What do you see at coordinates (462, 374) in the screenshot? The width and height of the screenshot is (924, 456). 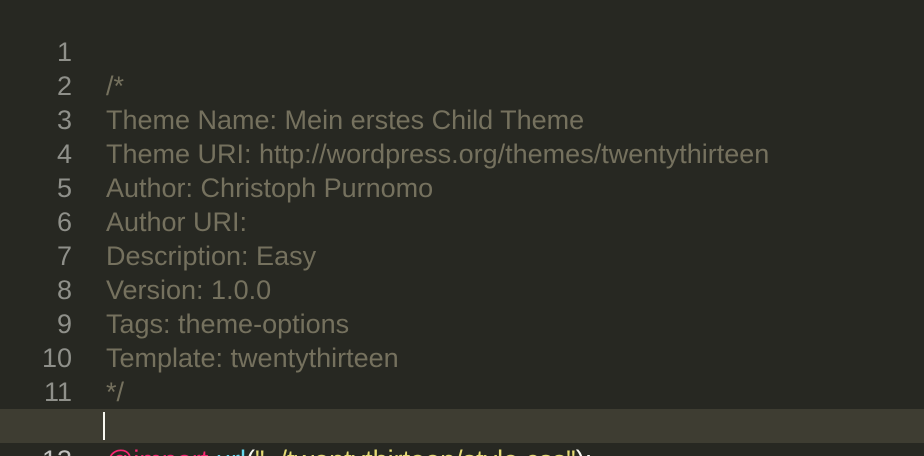 I see `code-line: 11` at bounding box center [462, 374].